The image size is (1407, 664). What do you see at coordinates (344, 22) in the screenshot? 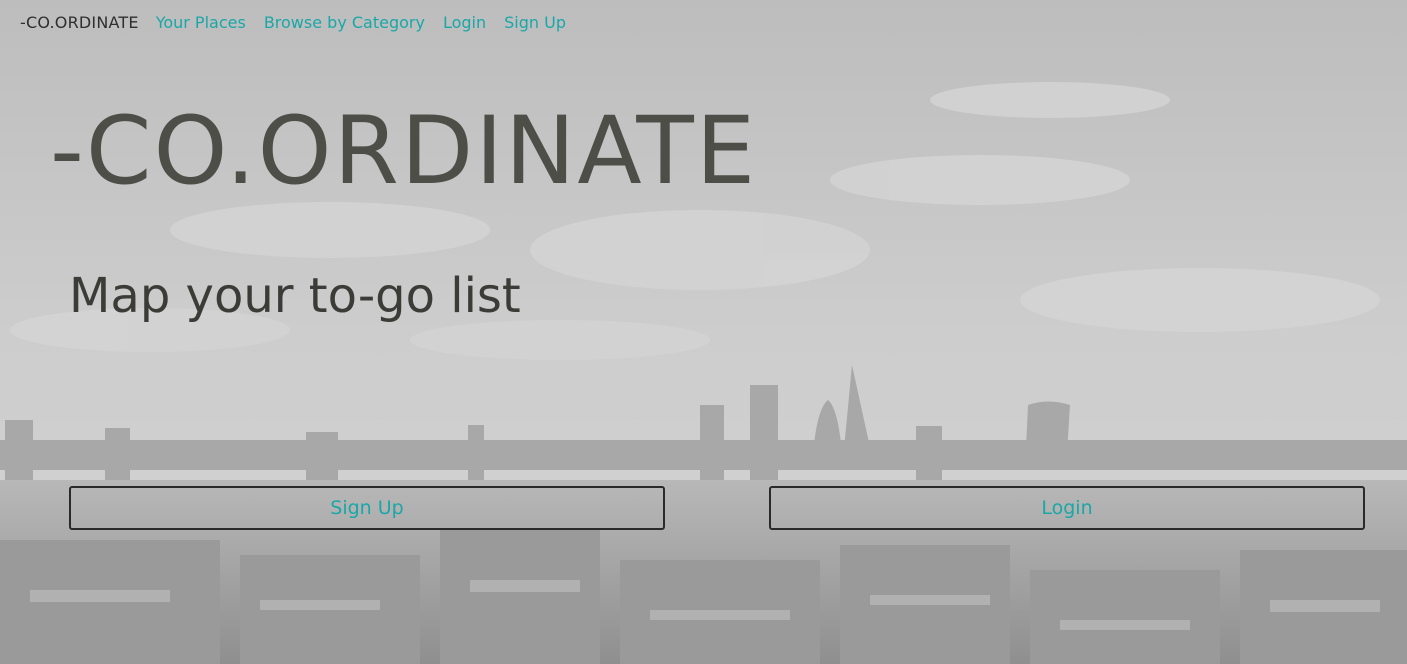
I see `nav-link-browse-by-category: Browse by Category` at bounding box center [344, 22].